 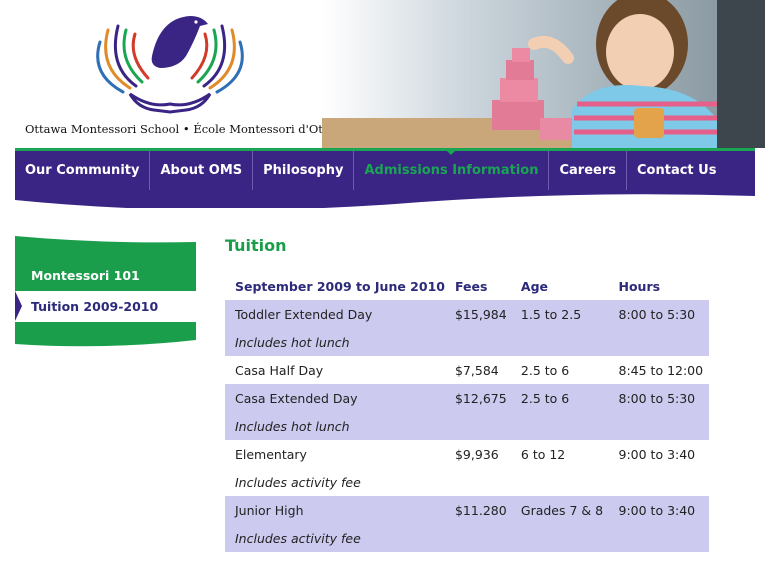 I want to click on nav-label: Our Community, so click(x=82, y=170).